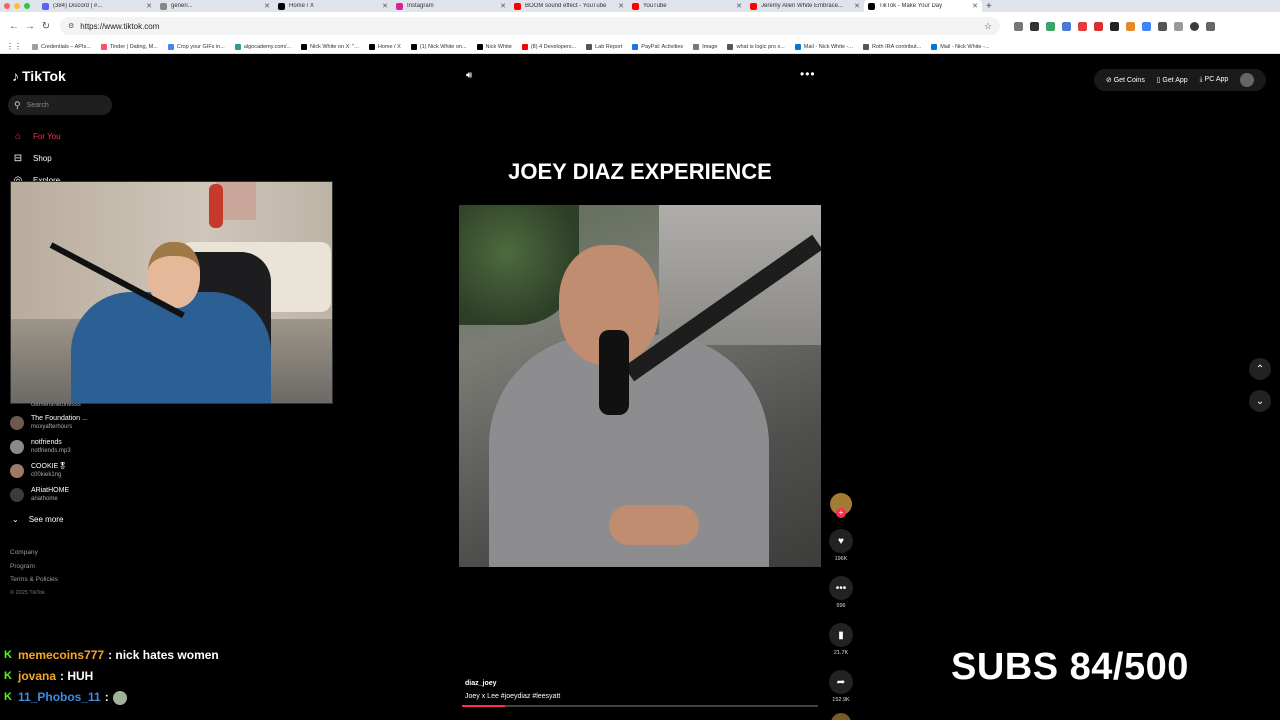 Image resolution: width=1280 pixels, height=720 pixels. I want to click on search-input: ⚲ Search, so click(60, 105).